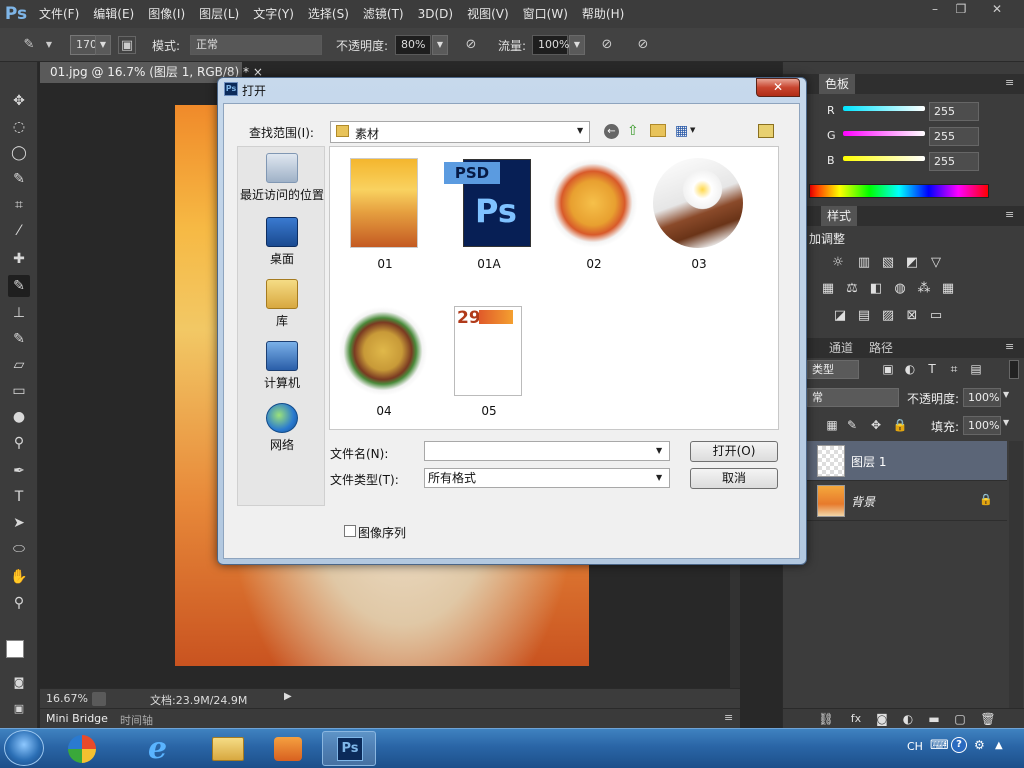 This screenshot has width=1024, height=768. I want to click on tab-swatches: 色板, so click(837, 84).